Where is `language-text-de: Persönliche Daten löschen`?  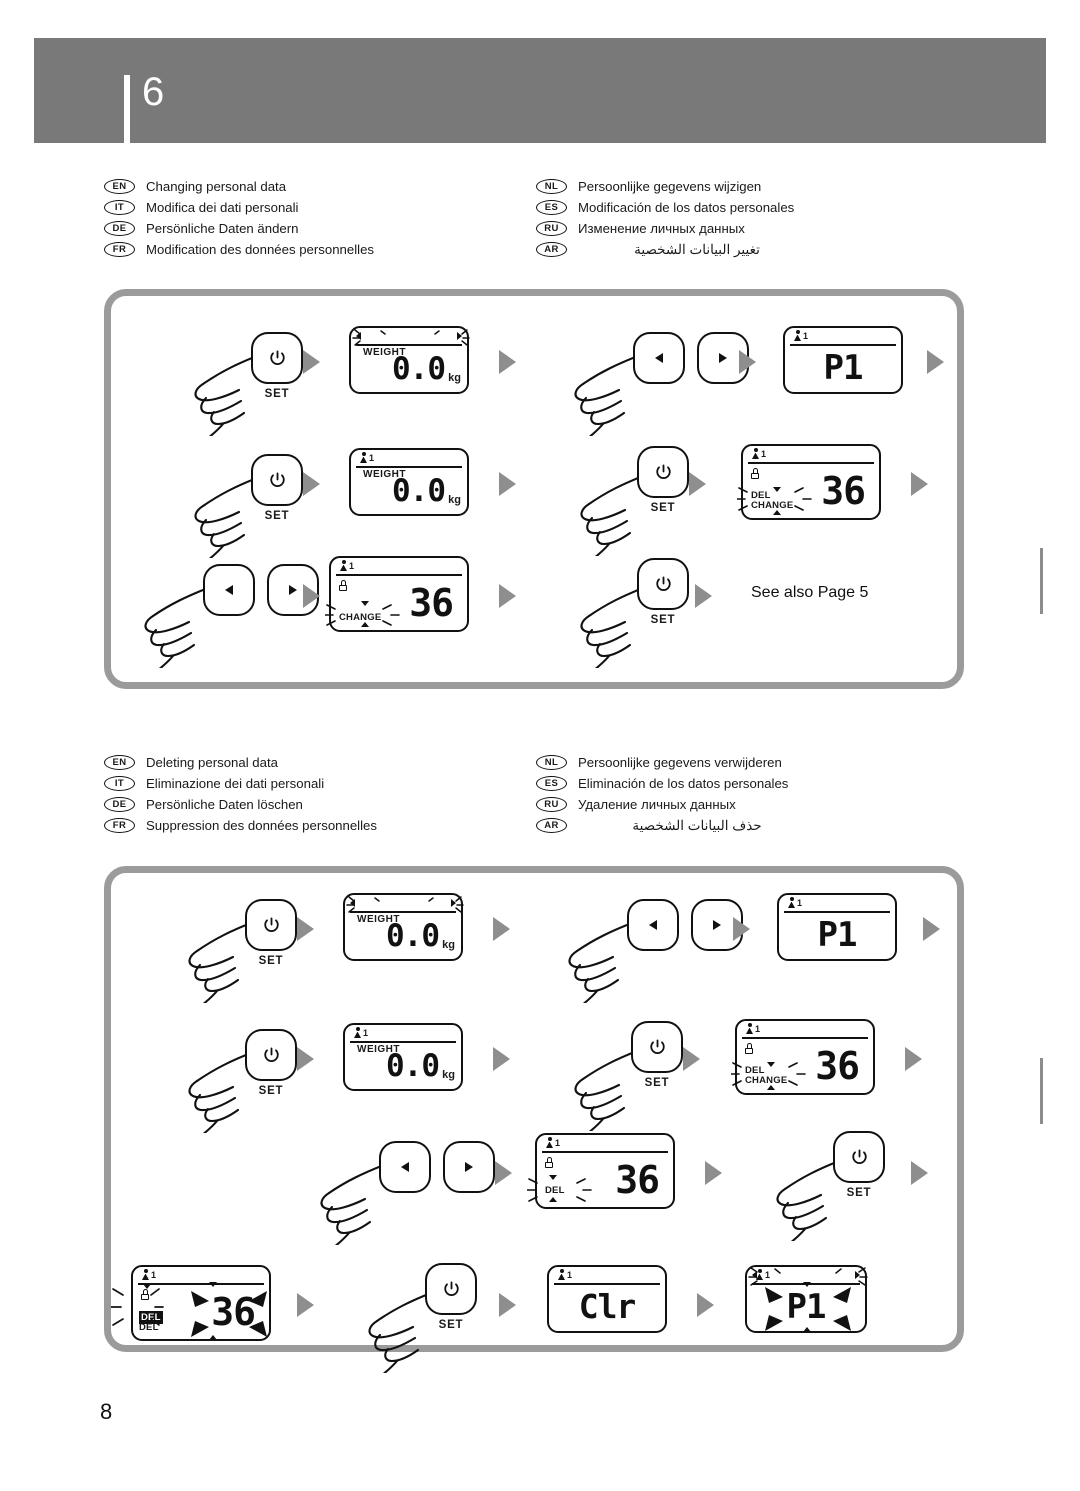
language-text-de: Persönliche Daten löschen is located at coordinates (224, 804).